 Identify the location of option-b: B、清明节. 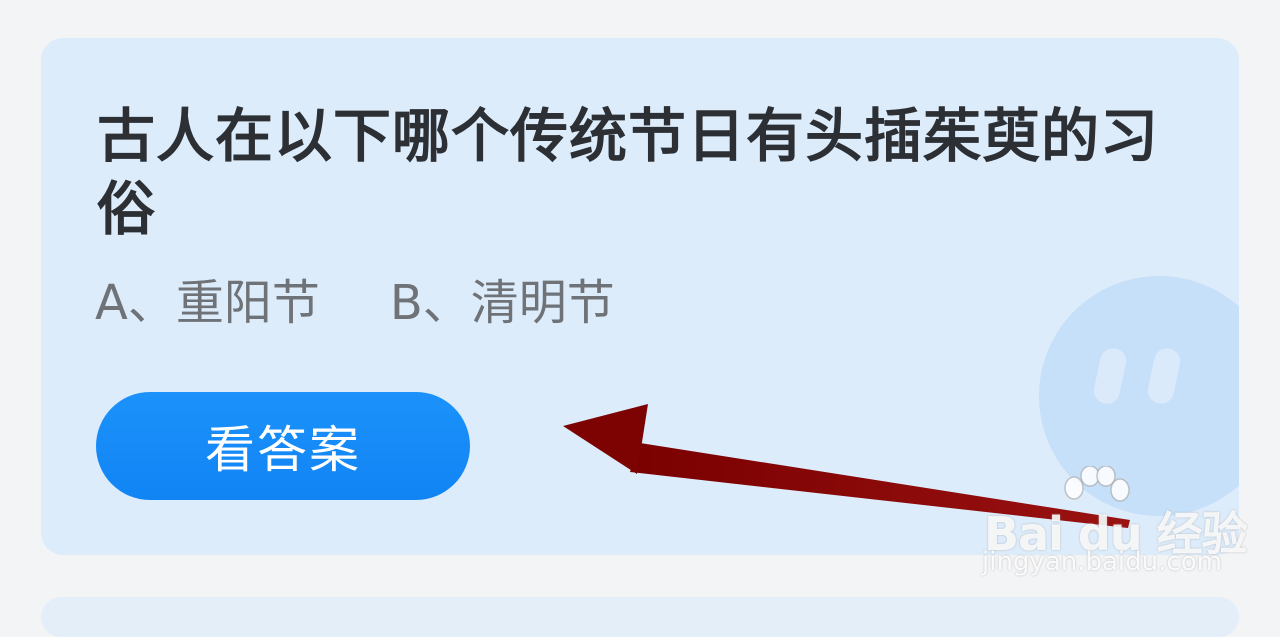
(502, 298).